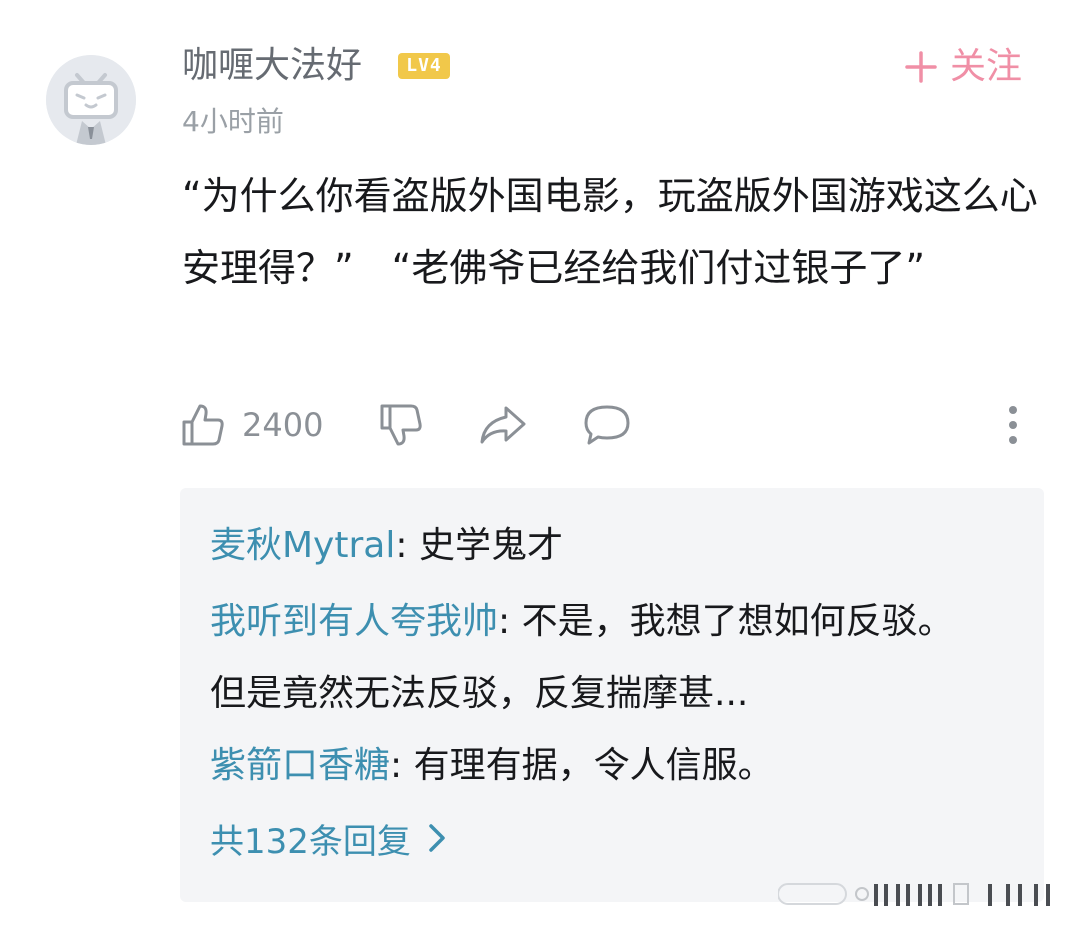 This screenshot has width=1080, height=934. I want to click on reply-item: 紫箭口香糖: 有理有据，令人信服。, so click(590, 766).